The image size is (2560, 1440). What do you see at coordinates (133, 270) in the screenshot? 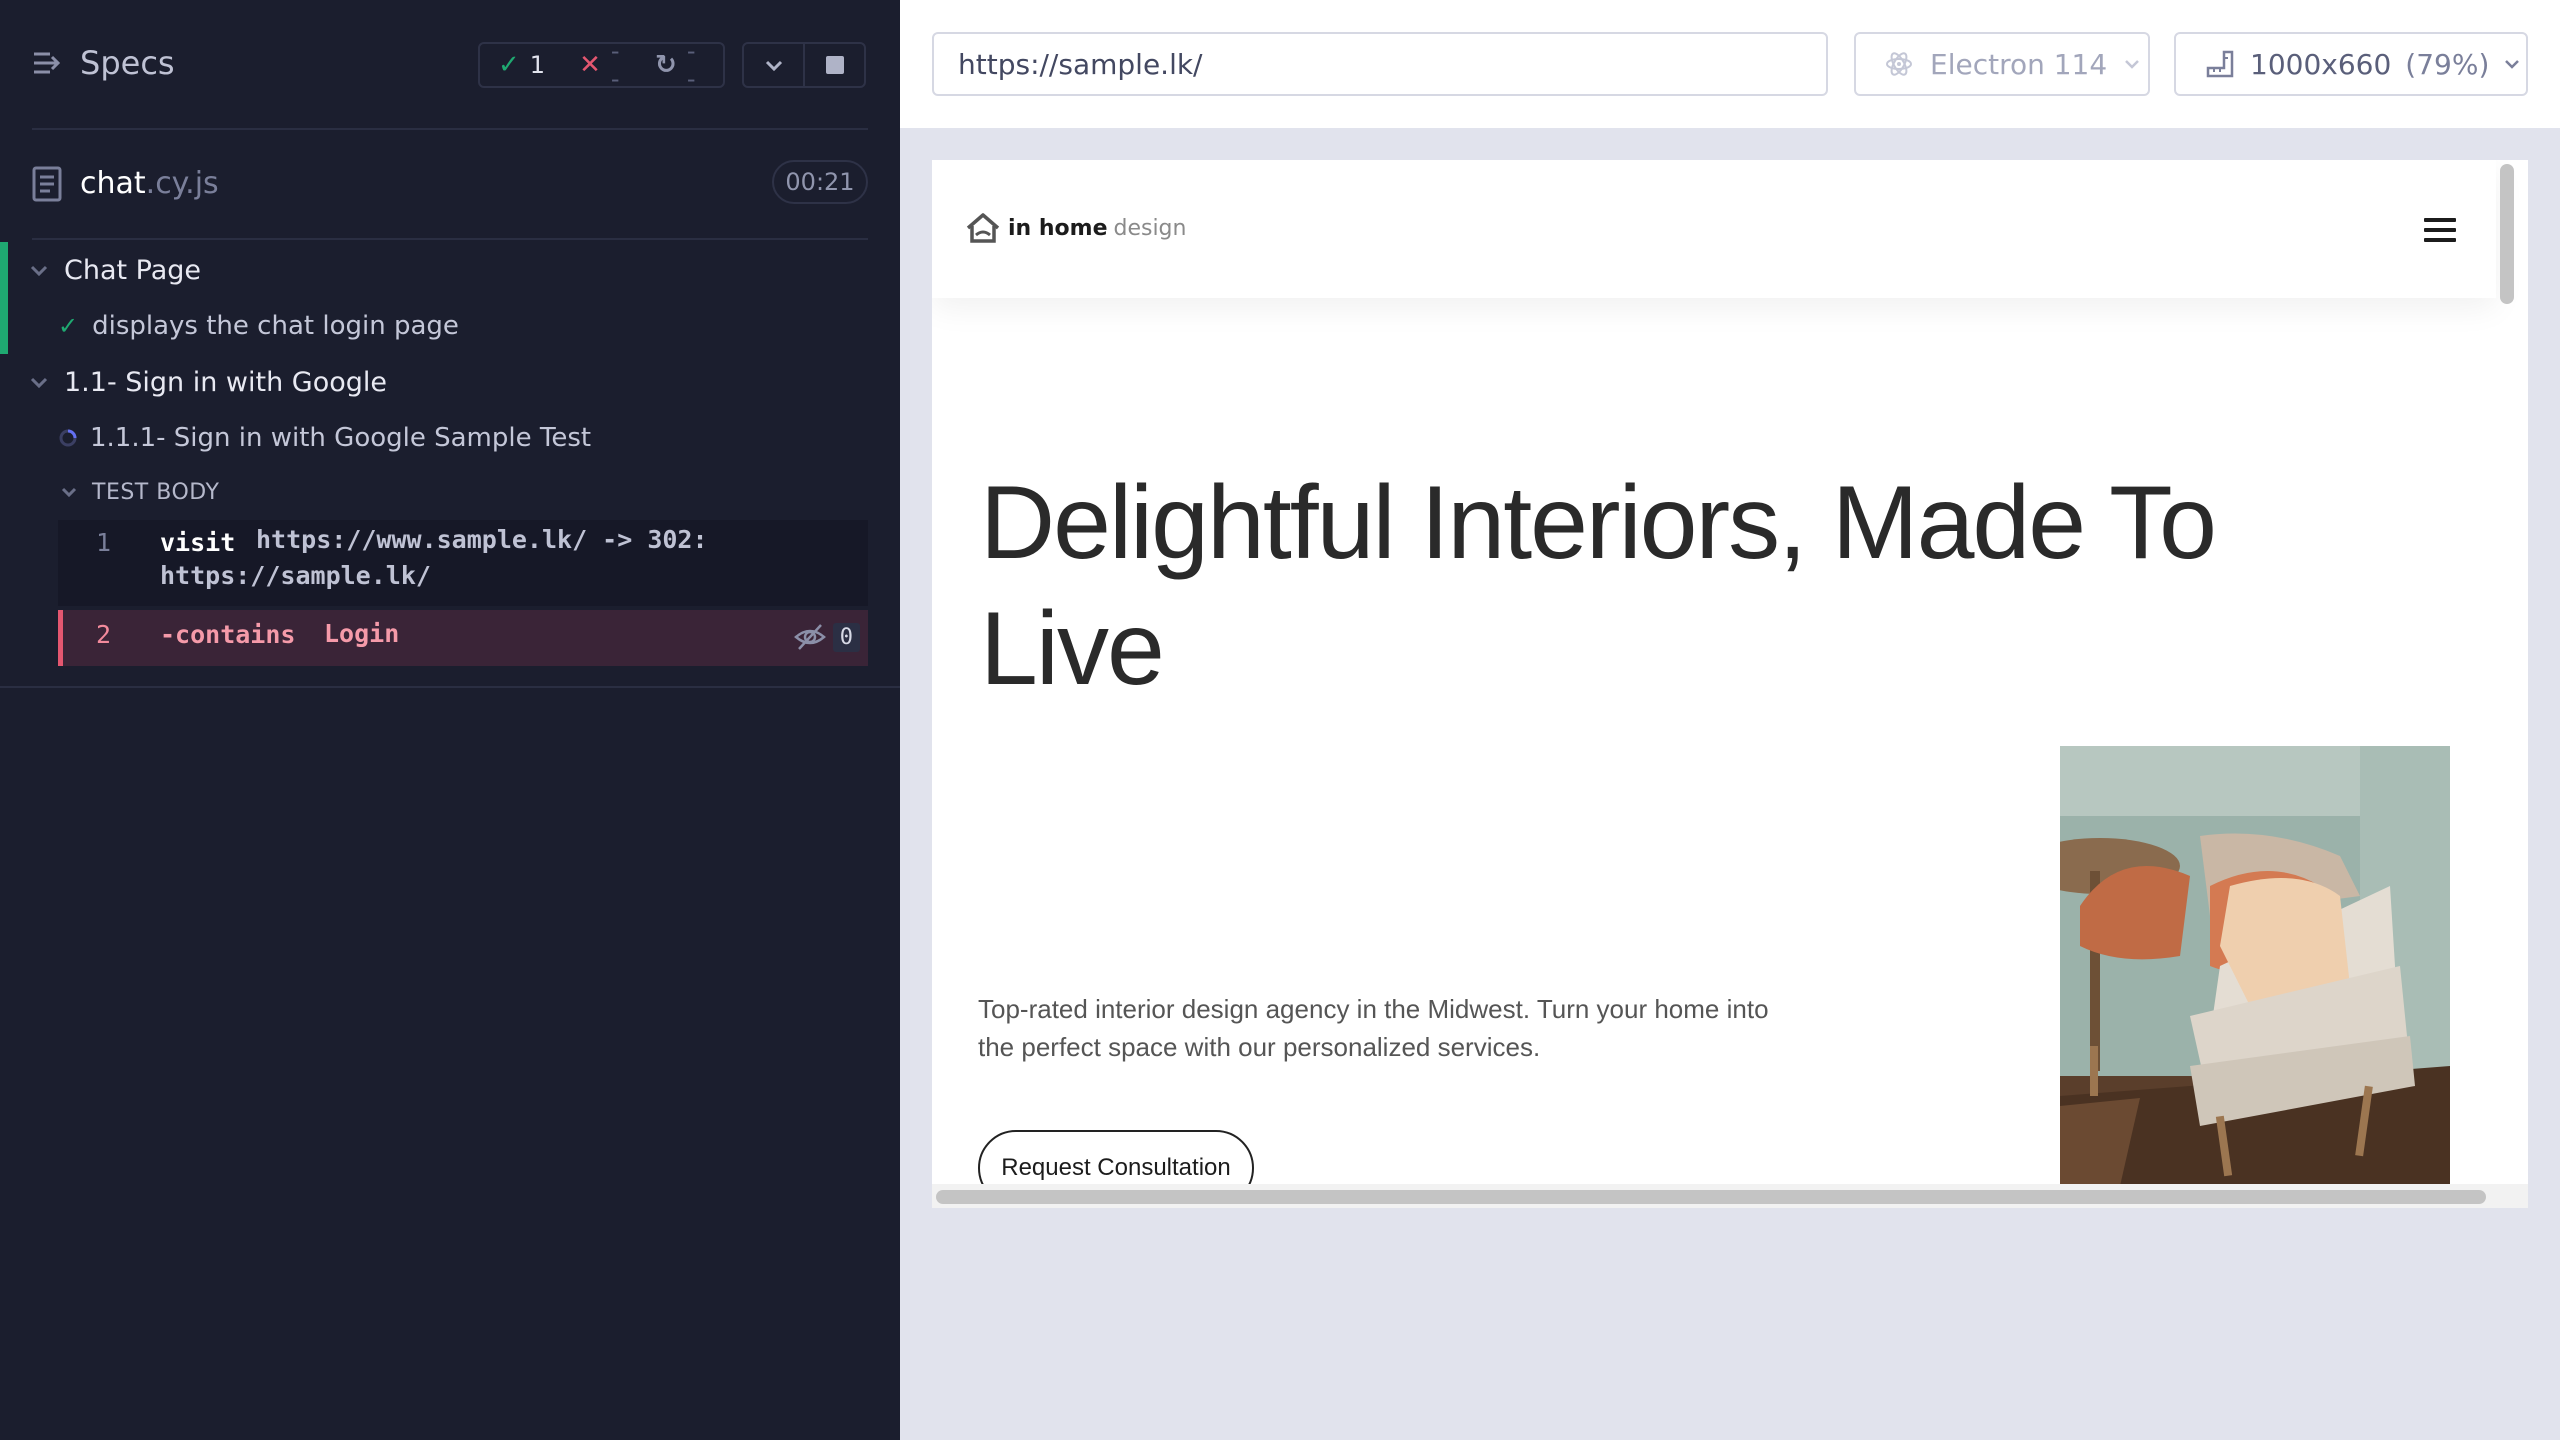
I see `suite-title: Chat Page` at bounding box center [133, 270].